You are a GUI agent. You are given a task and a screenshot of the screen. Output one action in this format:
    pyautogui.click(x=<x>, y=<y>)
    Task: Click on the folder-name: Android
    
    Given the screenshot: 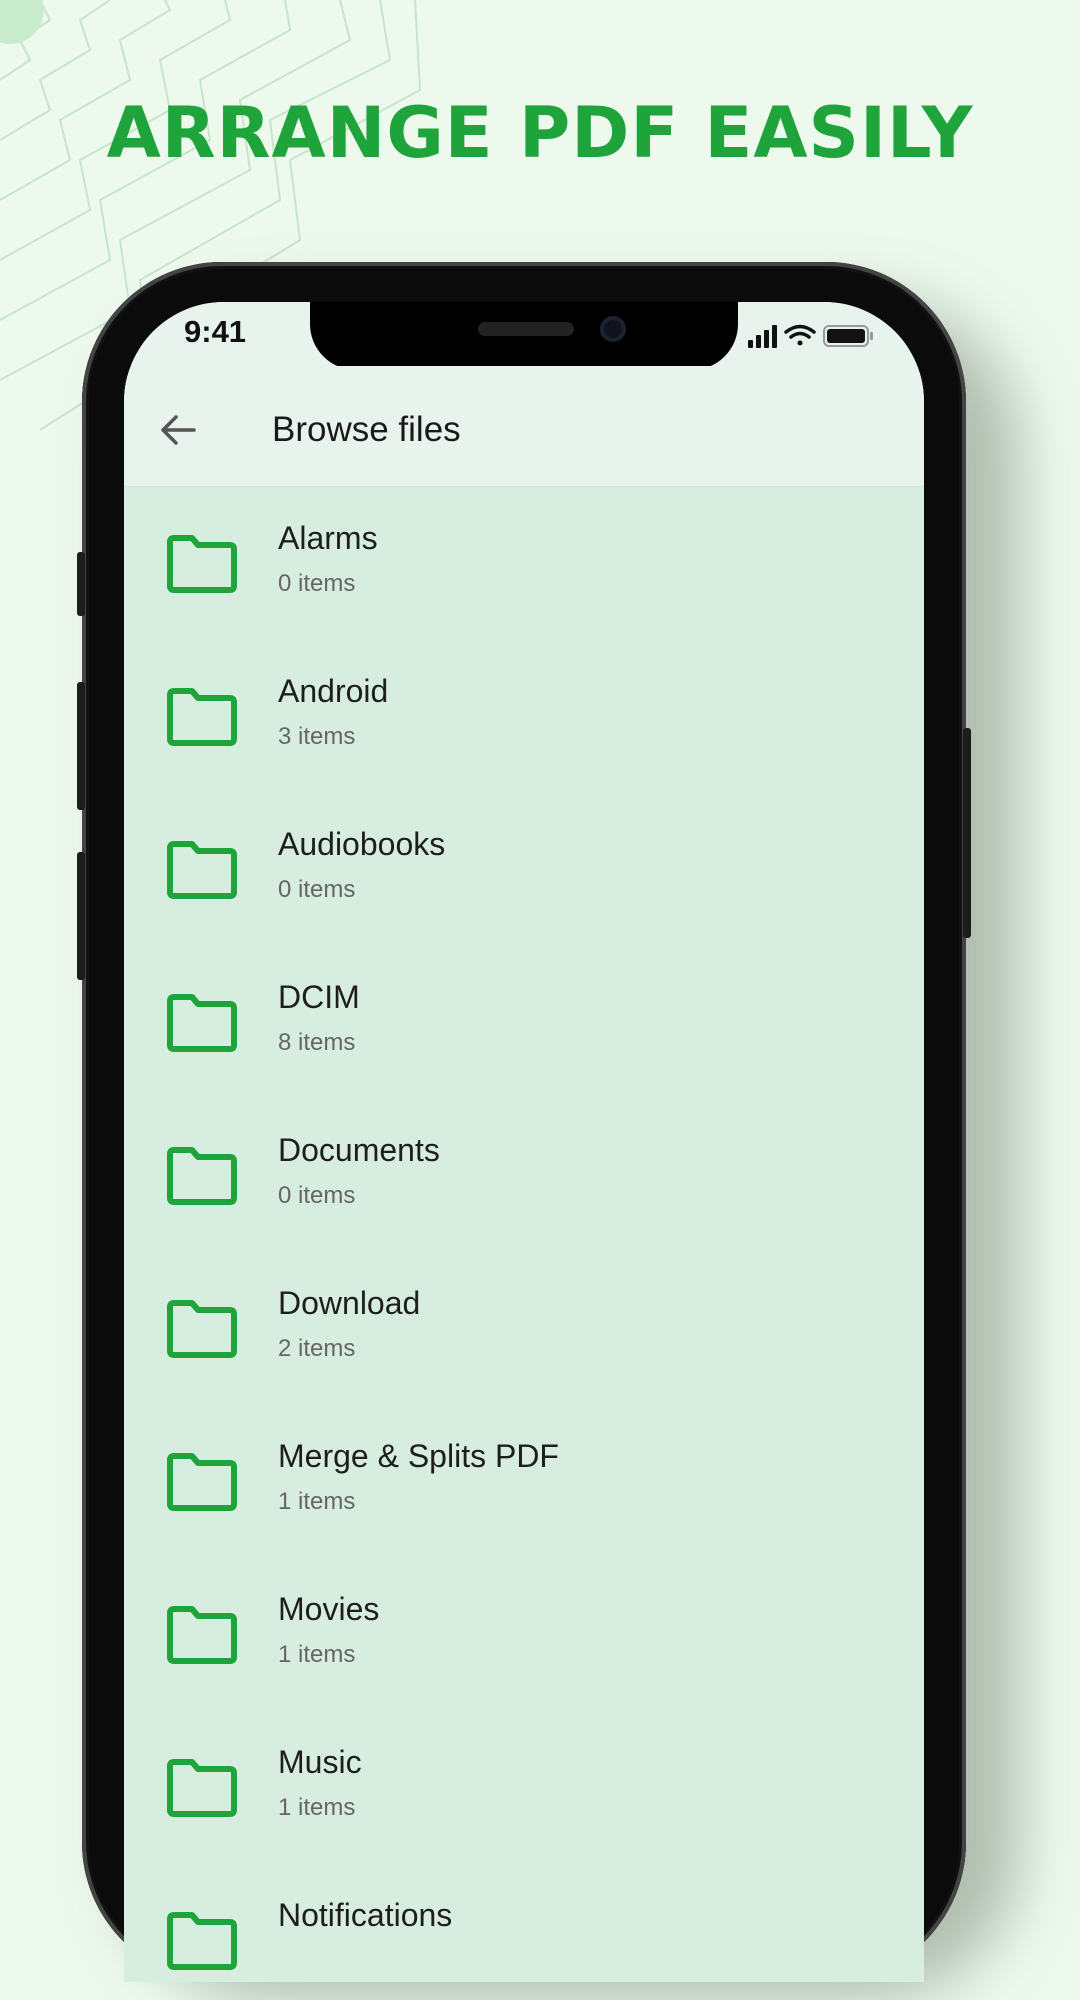 What is the action you would take?
    pyautogui.click(x=333, y=691)
    